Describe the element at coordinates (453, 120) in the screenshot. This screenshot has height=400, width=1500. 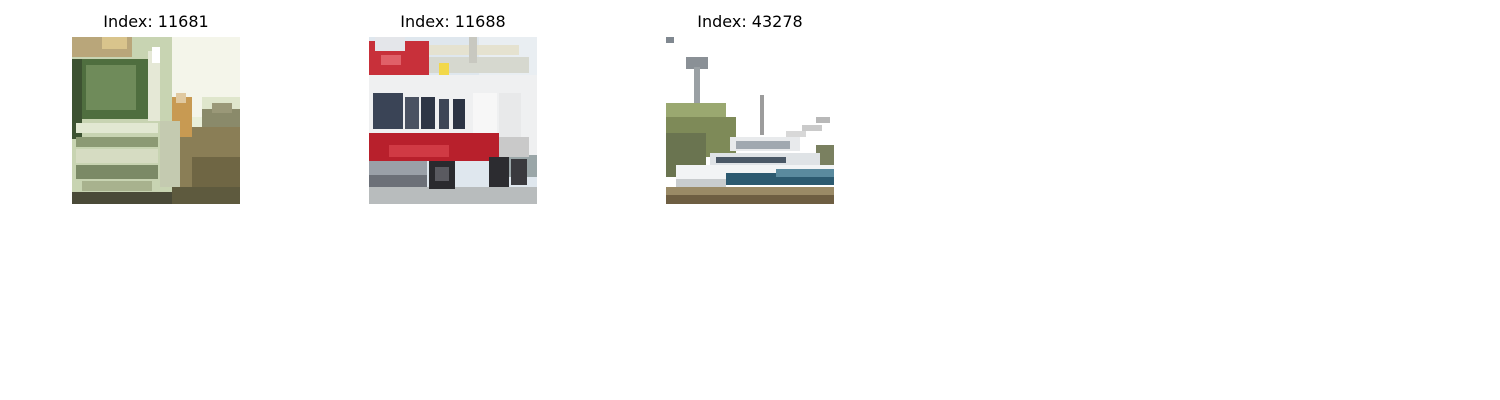
I see `fire-truck-thumbnail` at that location.